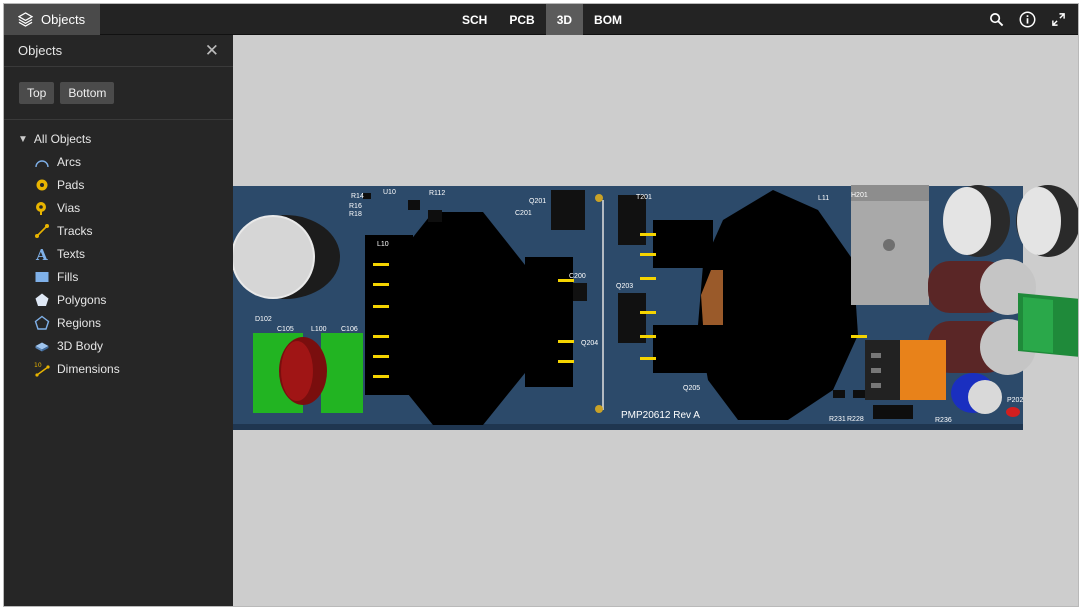  Describe the element at coordinates (624, 286) in the screenshot. I see `ref-label: Q203` at that location.